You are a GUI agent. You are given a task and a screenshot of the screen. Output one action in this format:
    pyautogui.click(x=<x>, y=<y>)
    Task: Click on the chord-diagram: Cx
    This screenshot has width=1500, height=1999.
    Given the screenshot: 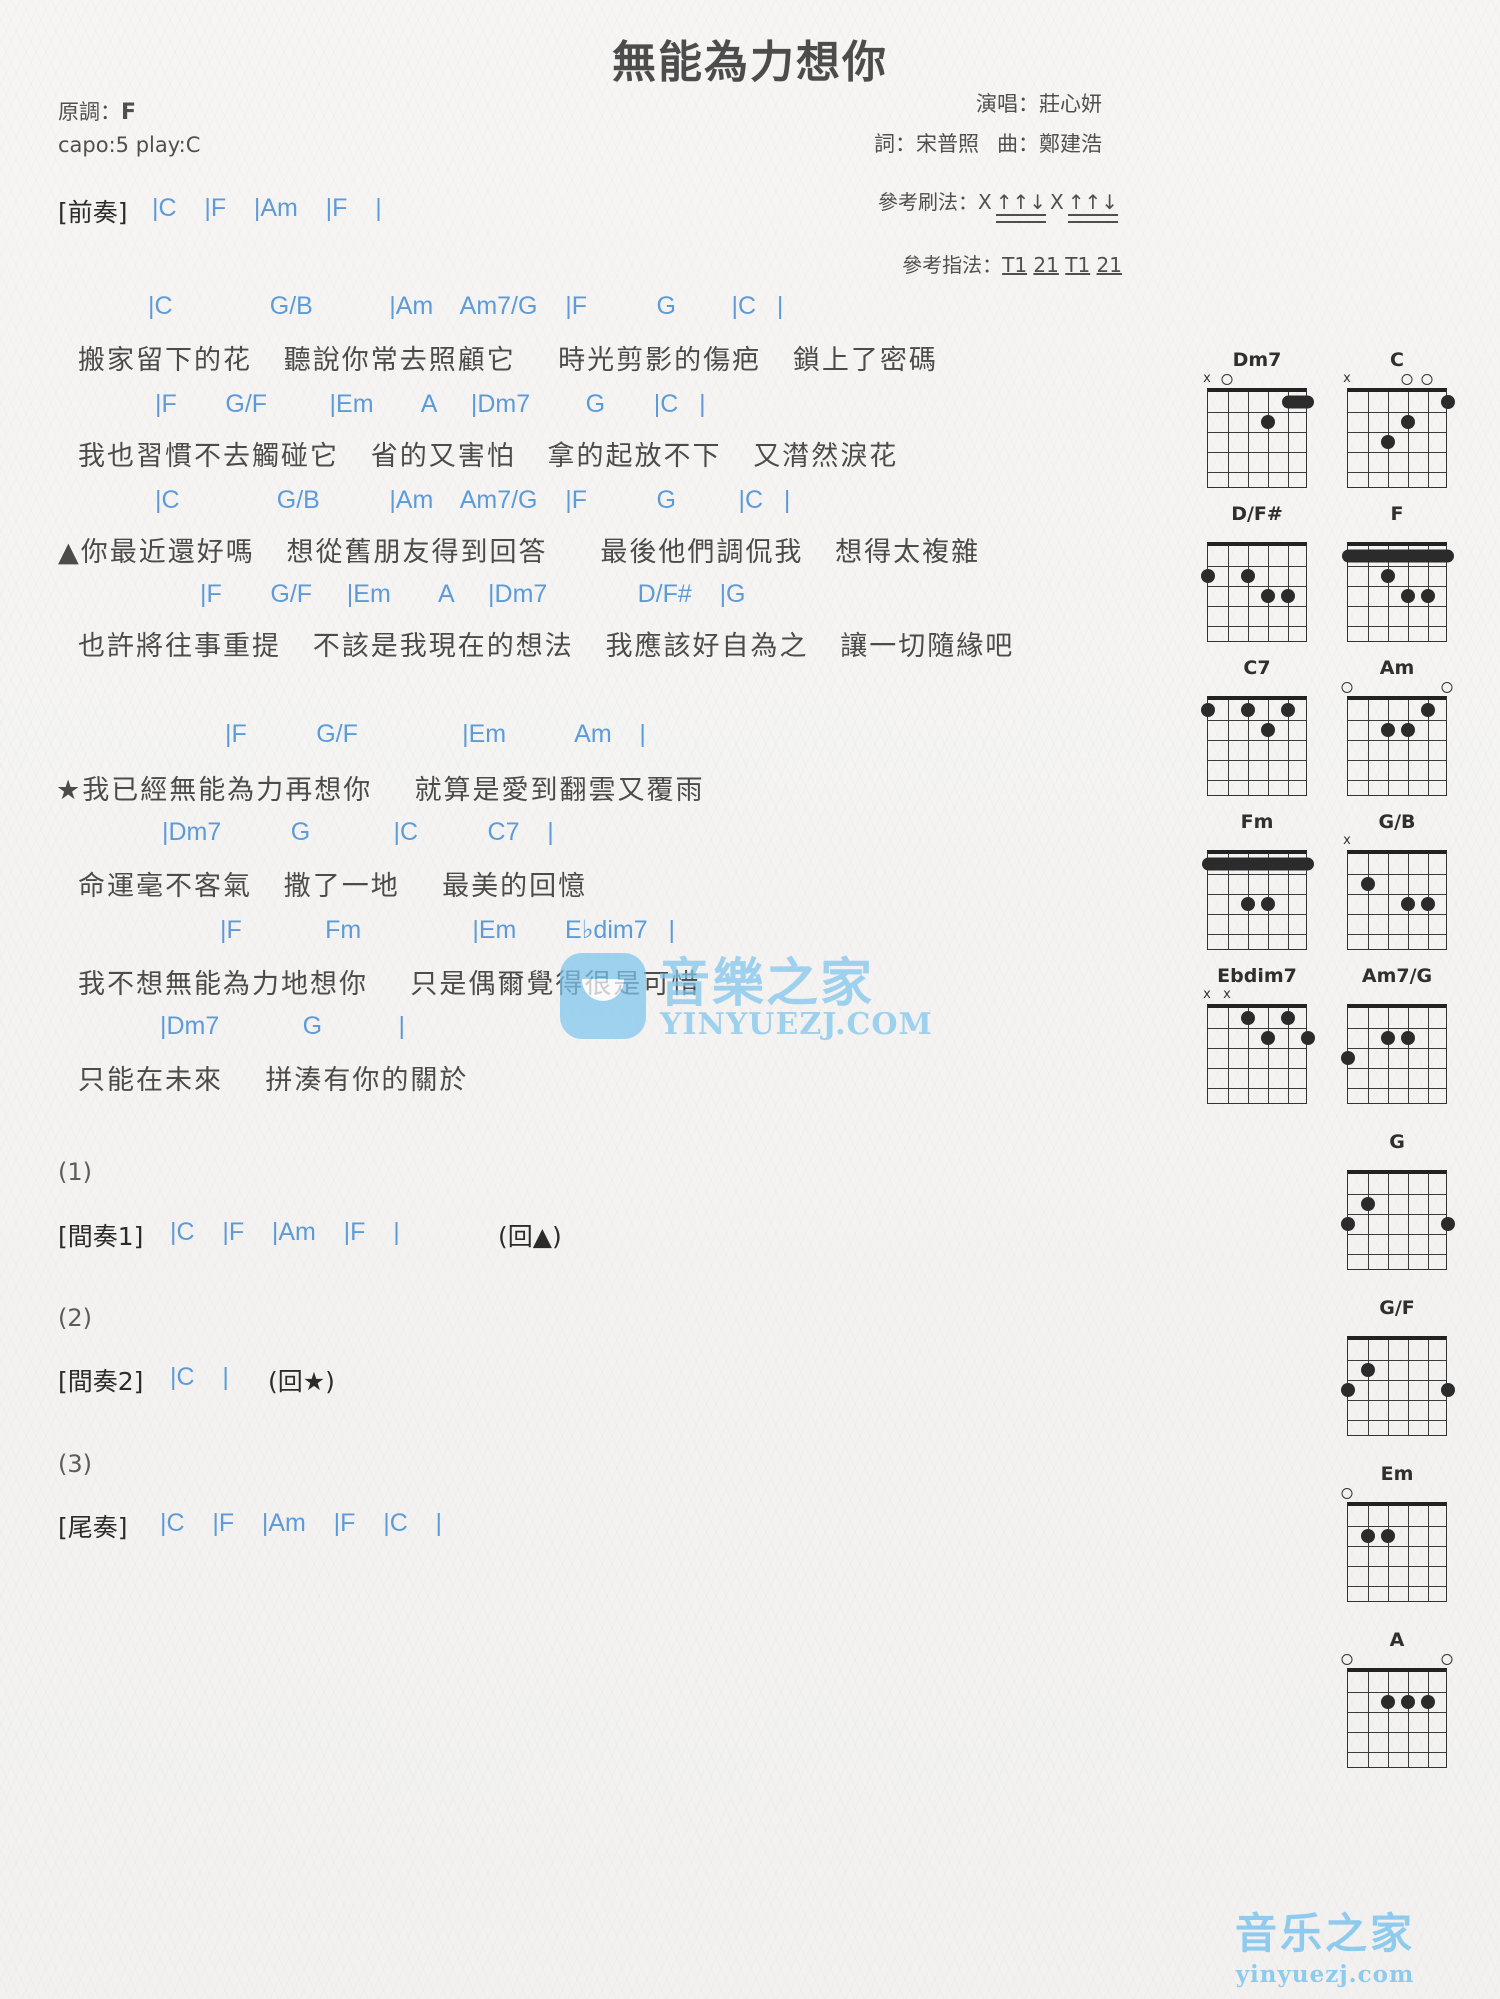 What is the action you would take?
    pyautogui.click(x=1397, y=418)
    